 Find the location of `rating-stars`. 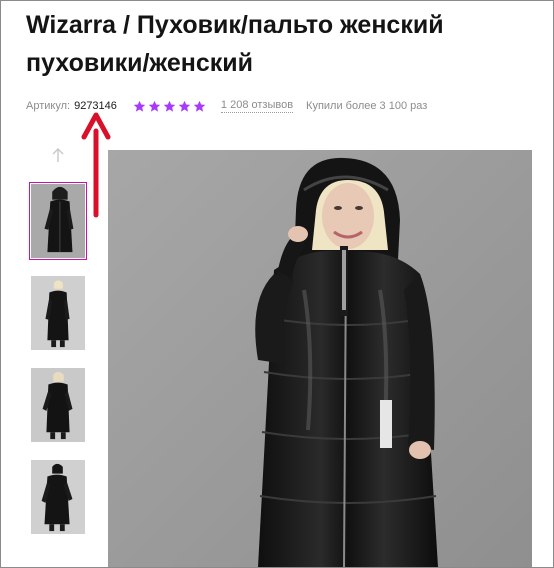

rating-stars is located at coordinates (170, 106).